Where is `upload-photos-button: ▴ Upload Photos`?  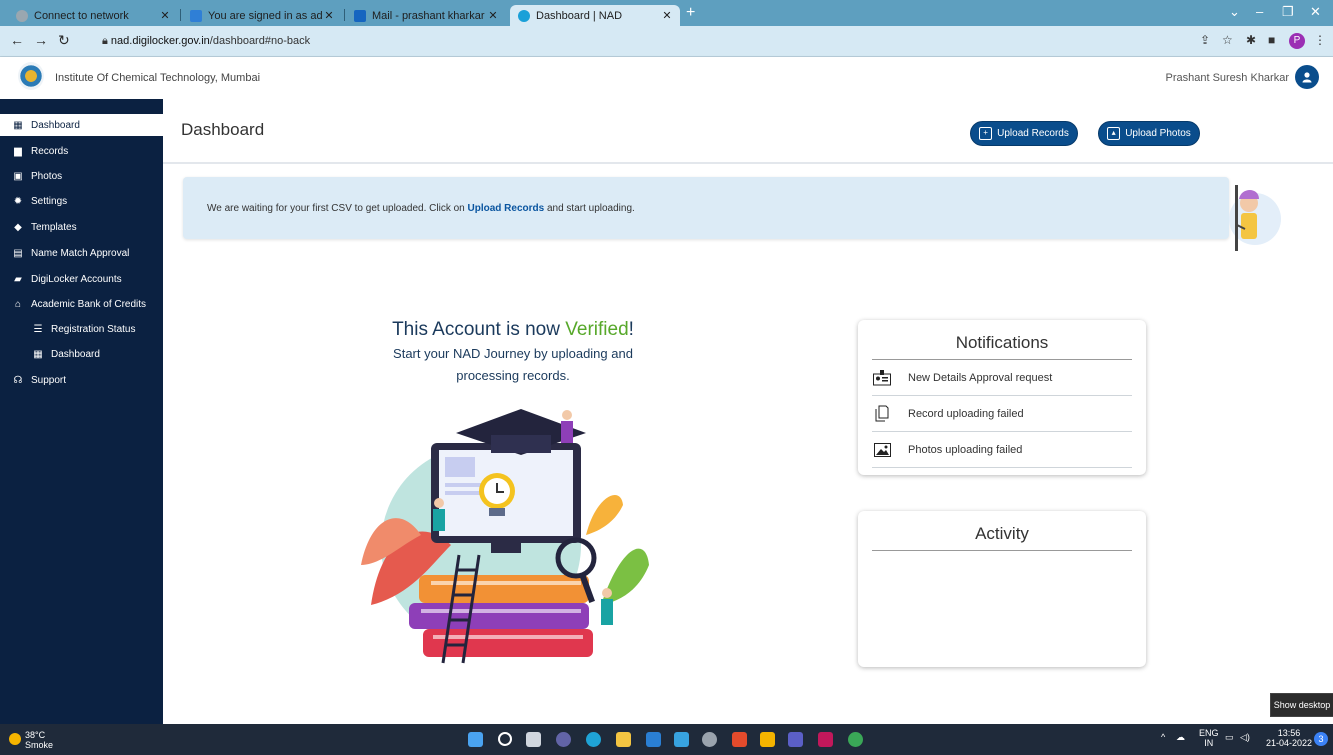 upload-photos-button: ▴ Upload Photos is located at coordinates (1149, 133).